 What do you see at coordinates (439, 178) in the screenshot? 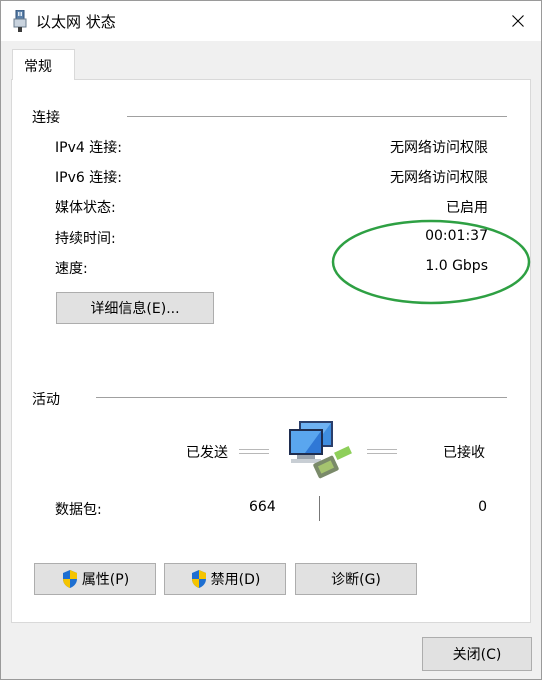
I see `ipv6-value: 无网络访问权限` at bounding box center [439, 178].